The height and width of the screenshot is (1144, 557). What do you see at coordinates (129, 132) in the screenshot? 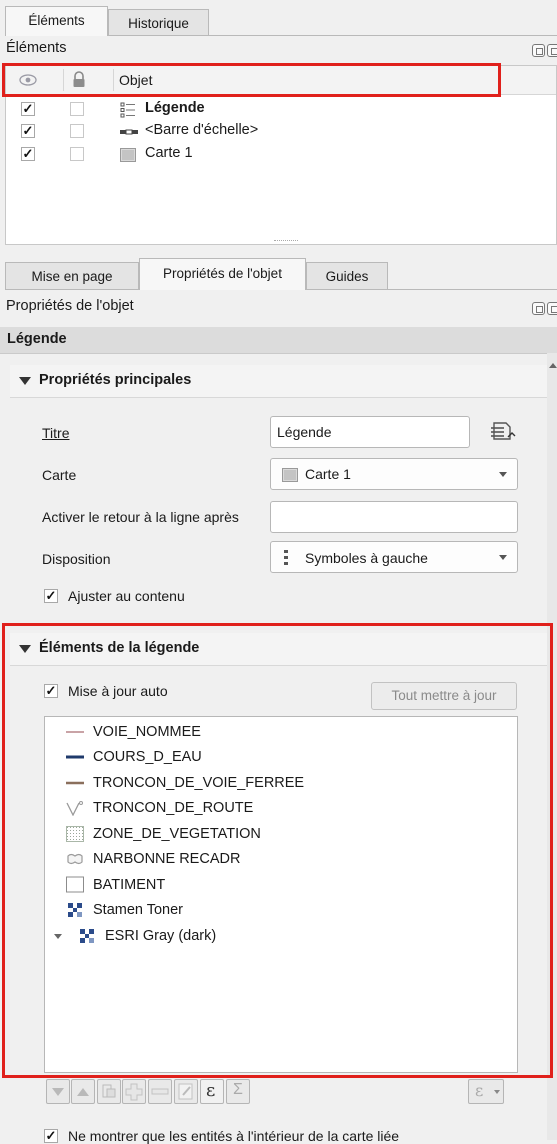
I see `scale-bar-icon` at bounding box center [129, 132].